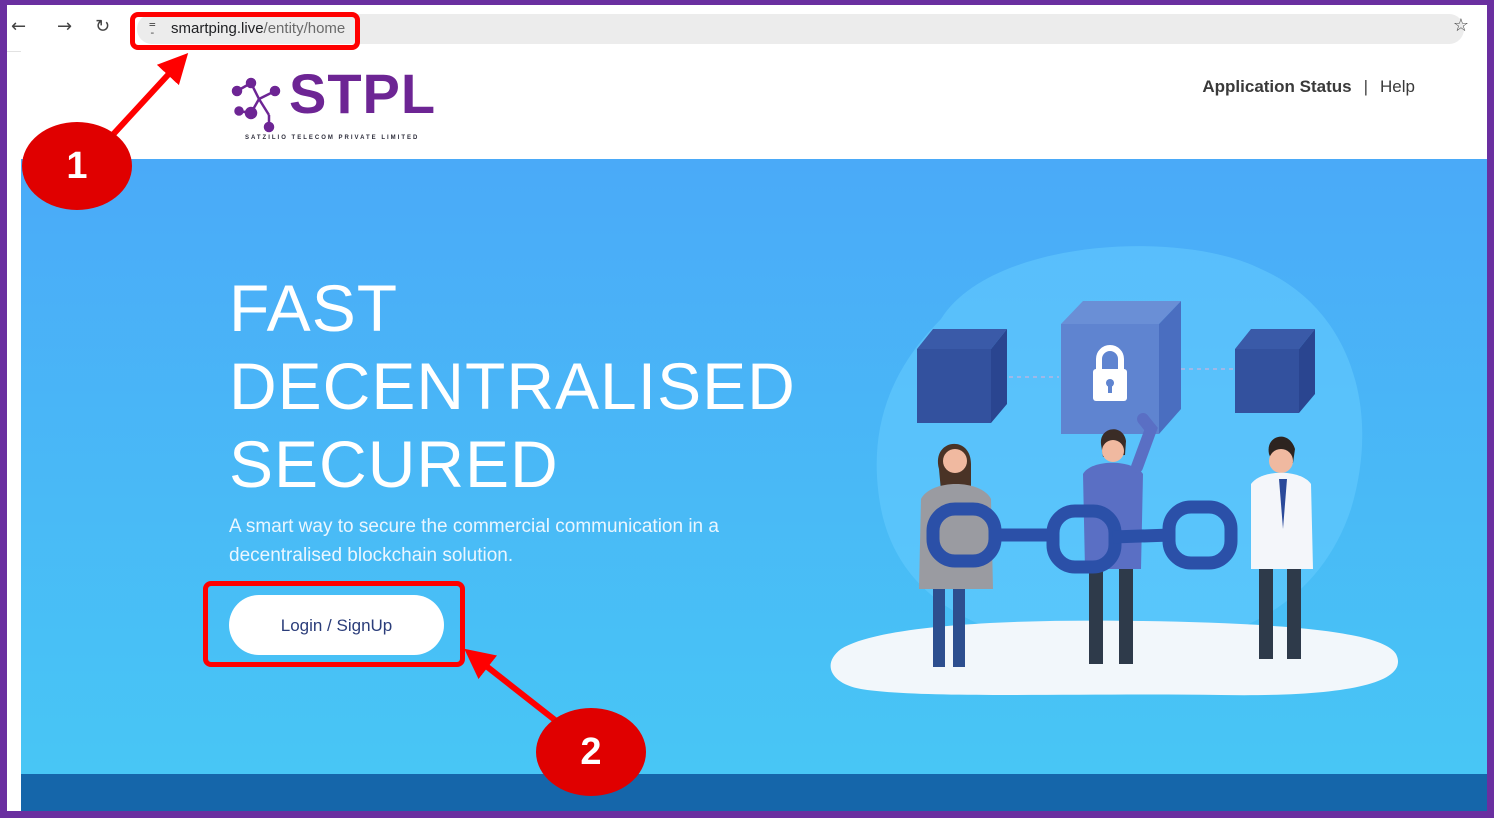  Describe the element at coordinates (962, 376) in the screenshot. I see `block-left` at that location.